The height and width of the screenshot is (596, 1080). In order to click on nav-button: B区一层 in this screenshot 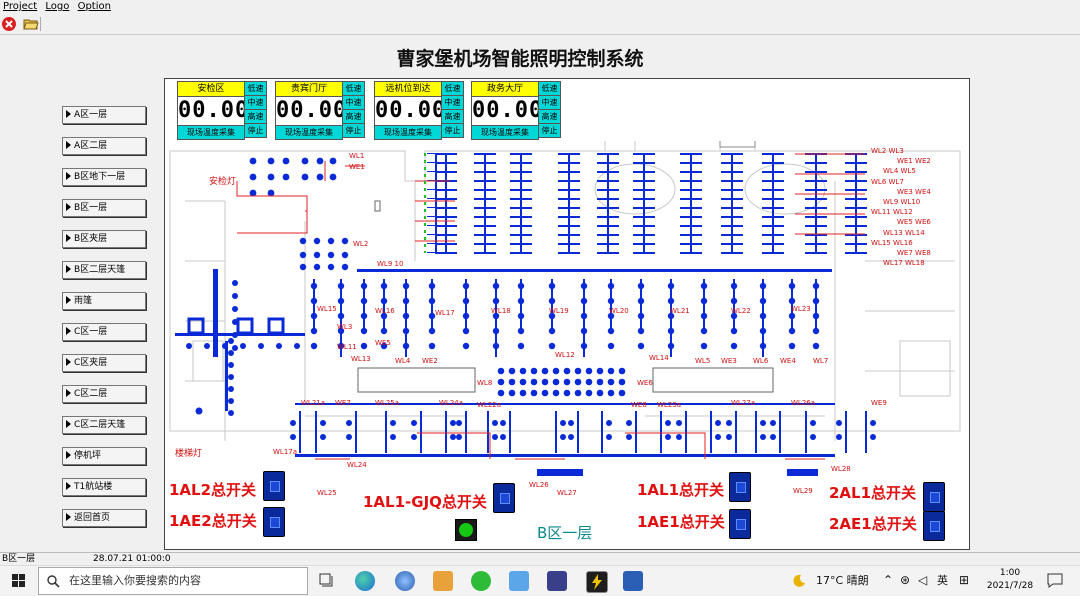, I will do `click(104, 208)`.